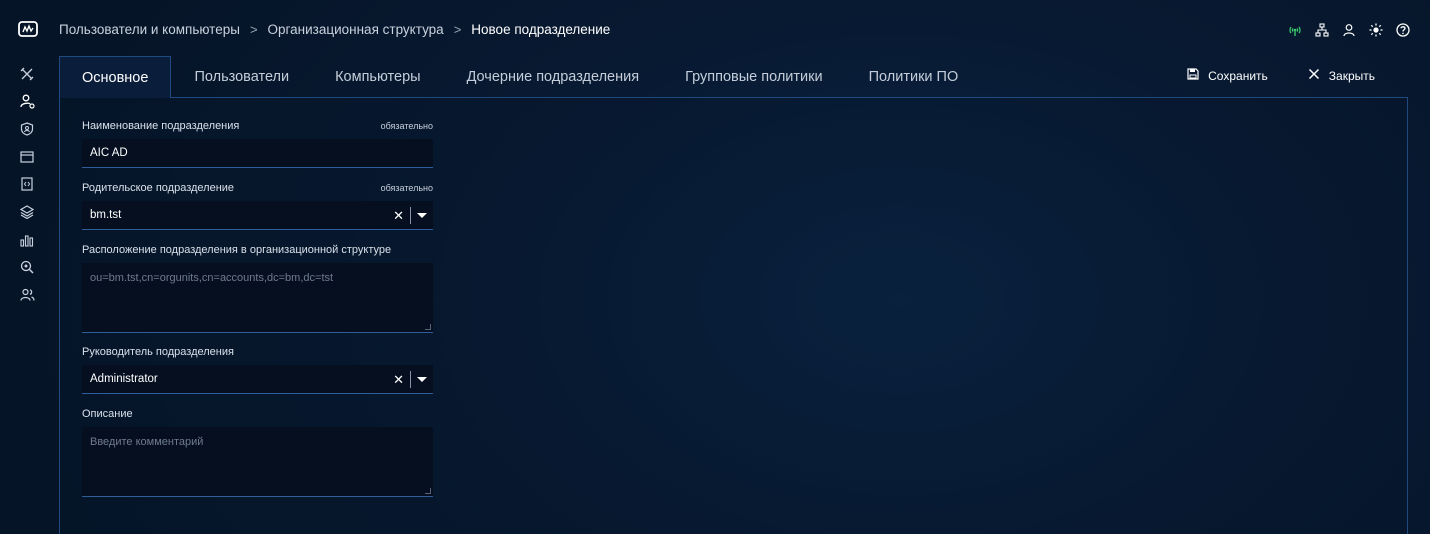 Image resolution: width=1430 pixels, height=534 pixels. Describe the element at coordinates (1402, 29) in the screenshot. I see `help-icon` at that location.